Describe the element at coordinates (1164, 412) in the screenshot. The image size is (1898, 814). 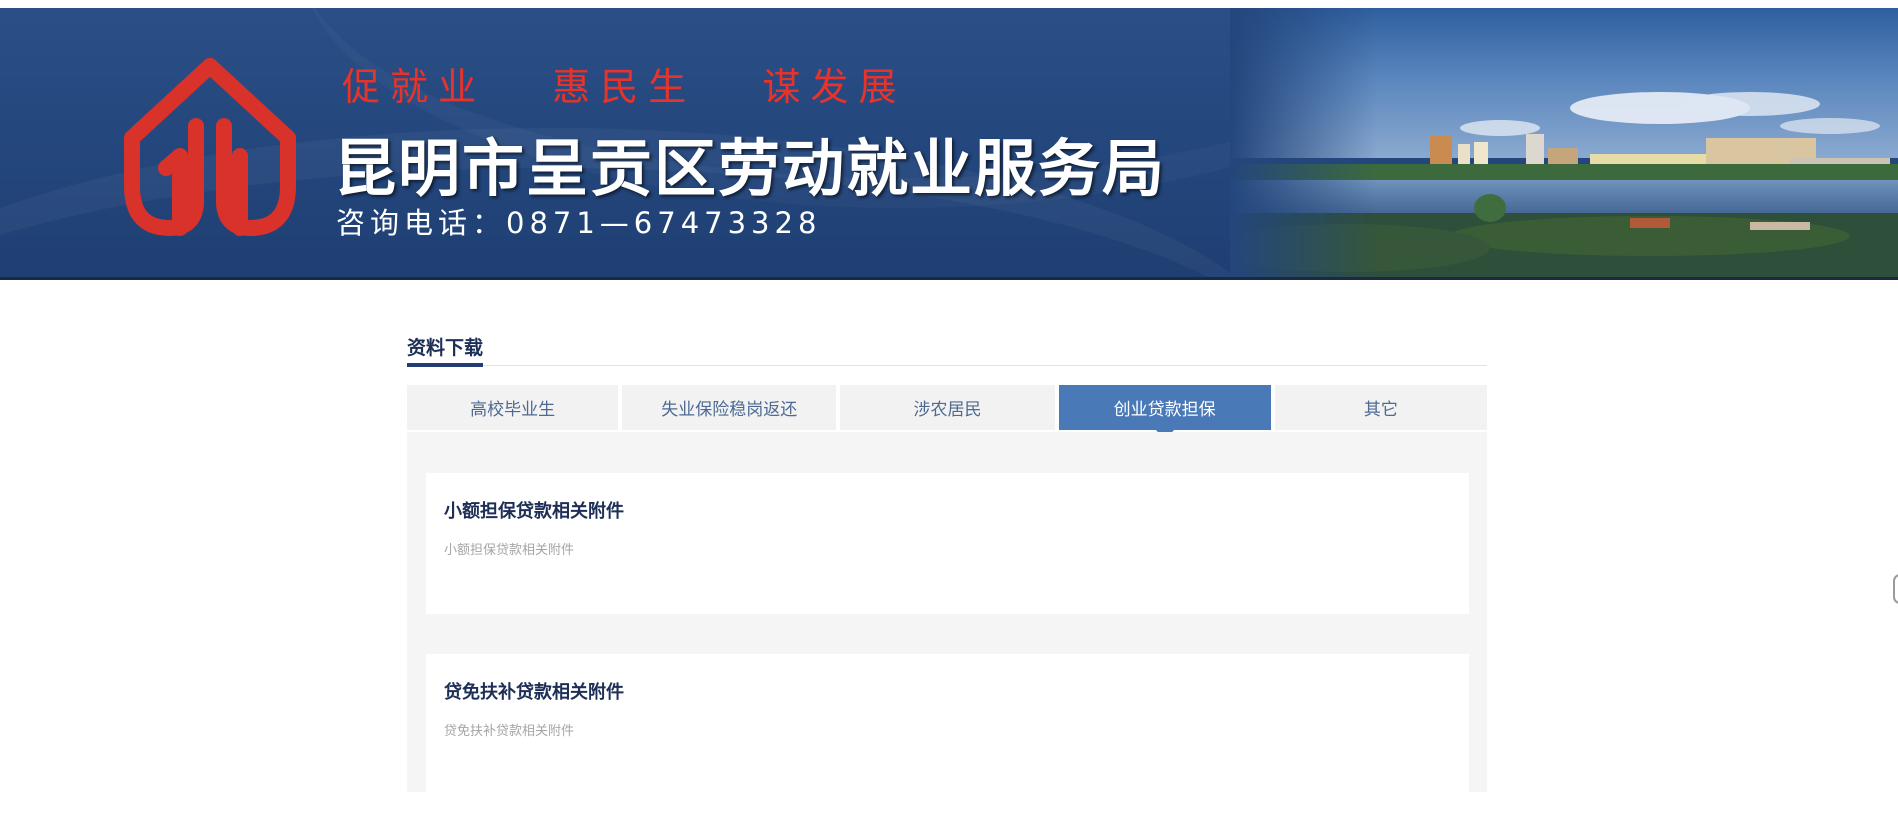
I see `tab-startup-loan-guarantee: 创业贷款担保` at that location.